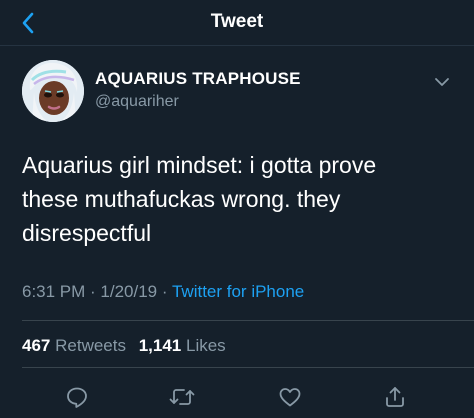 This screenshot has height=418, width=474. I want to click on page-title: Tweet, so click(237, 21).